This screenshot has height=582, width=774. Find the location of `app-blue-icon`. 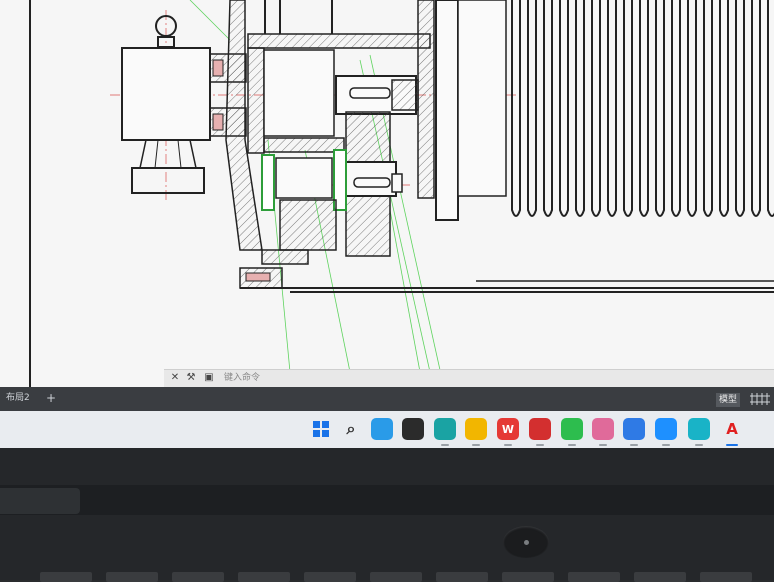

app-blue-icon is located at coordinates (666, 429).